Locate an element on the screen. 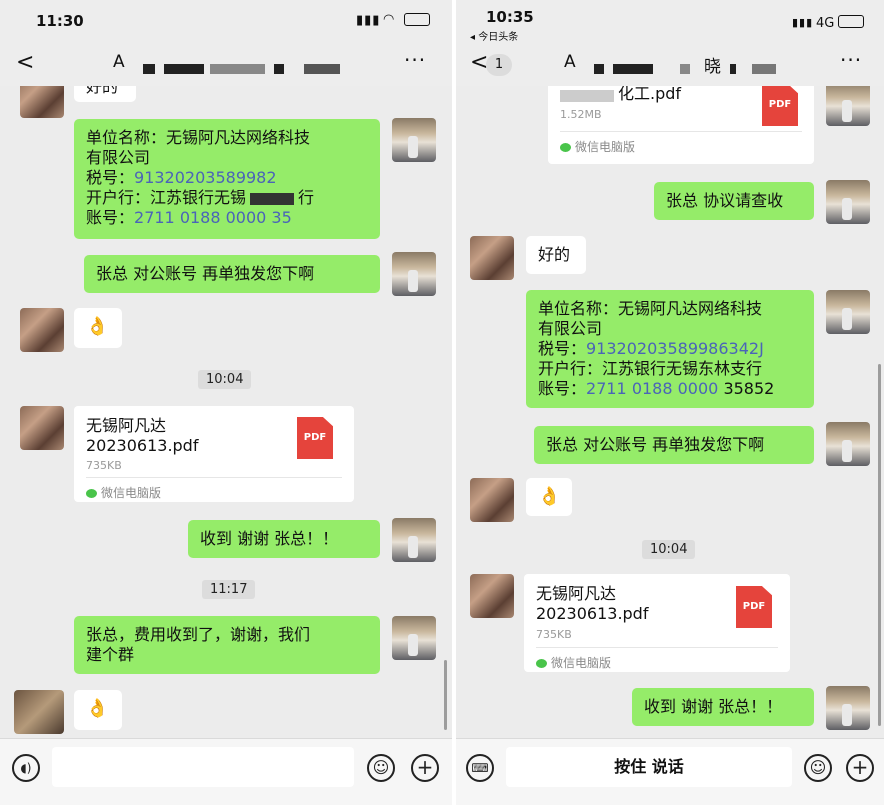  tax-label: 税号： is located at coordinates (110, 177).